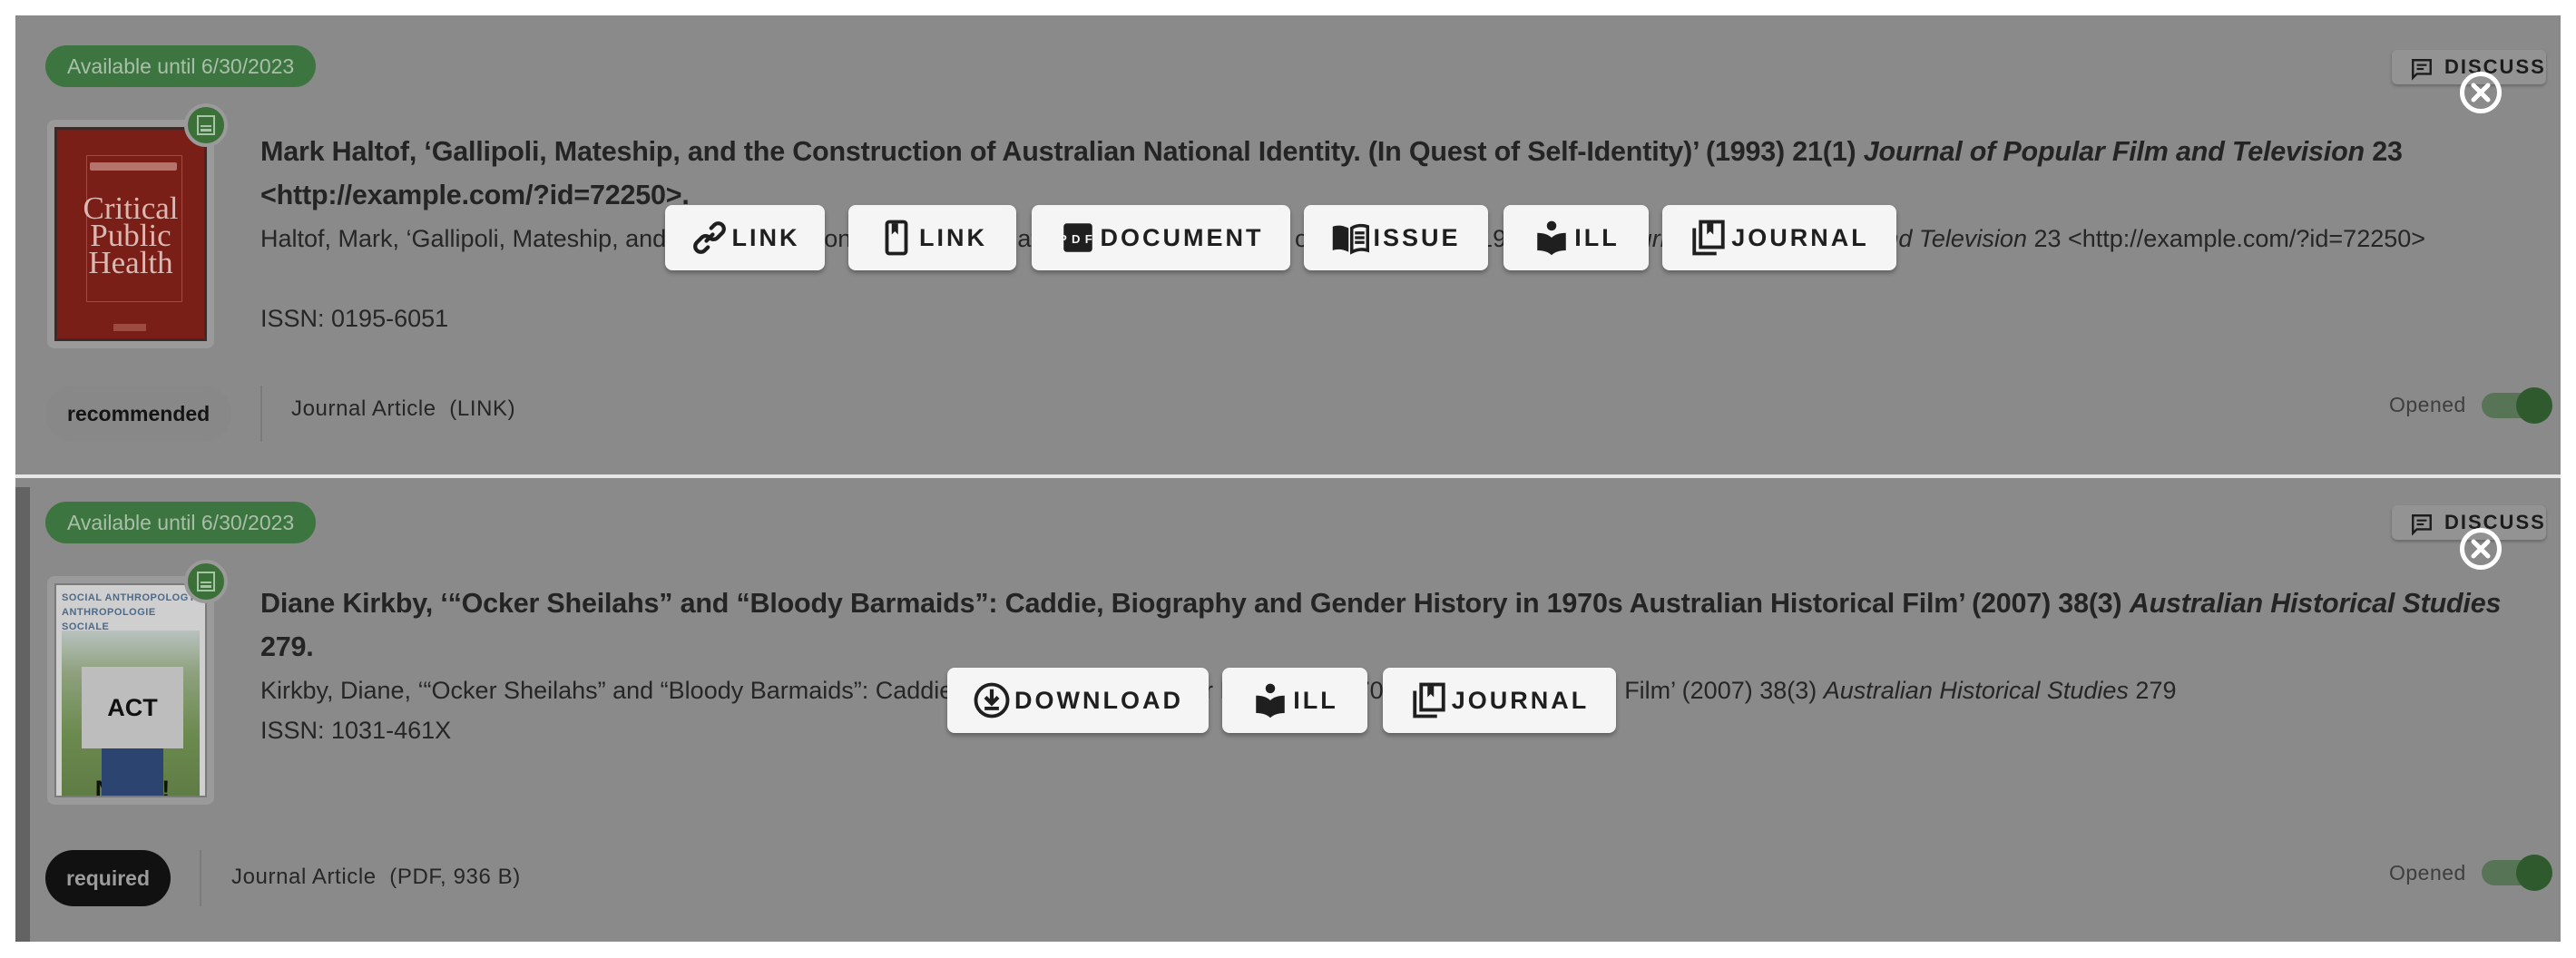 This screenshot has height=958, width=2576. What do you see at coordinates (896, 238) in the screenshot?
I see `bookmark-phone-icon` at bounding box center [896, 238].